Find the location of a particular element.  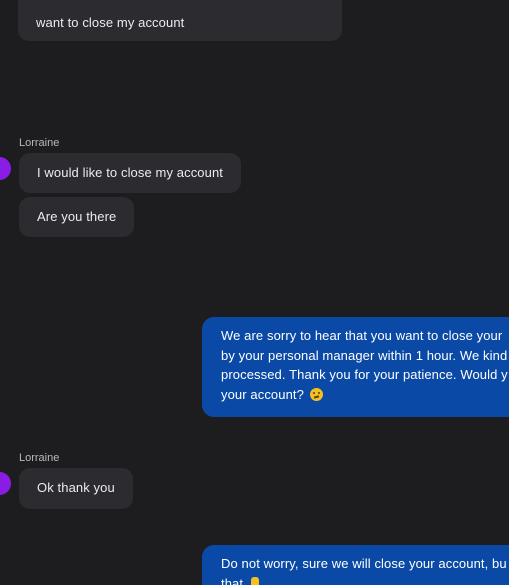

message-bubble-top: ... want to close my account is located at coordinates (180, 20).